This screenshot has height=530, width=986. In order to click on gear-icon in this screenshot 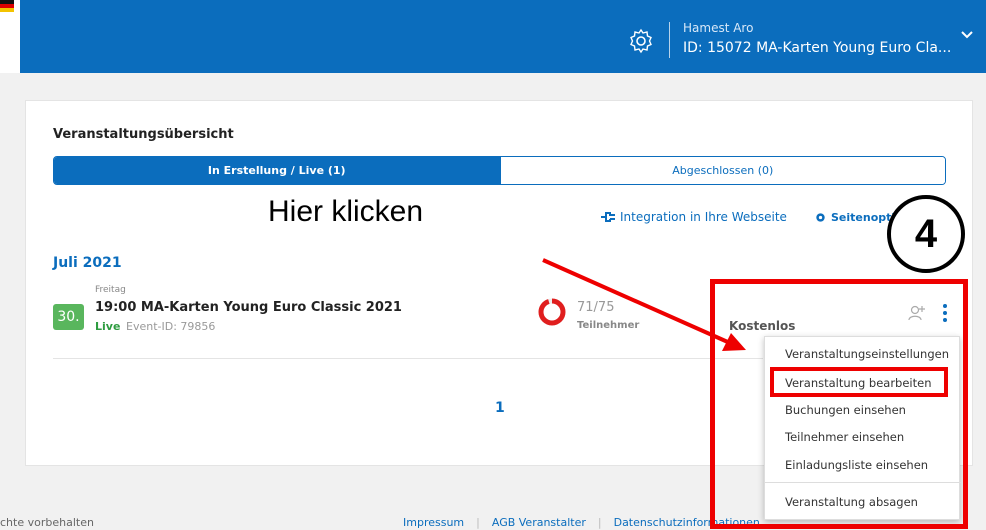, I will do `click(641, 41)`.